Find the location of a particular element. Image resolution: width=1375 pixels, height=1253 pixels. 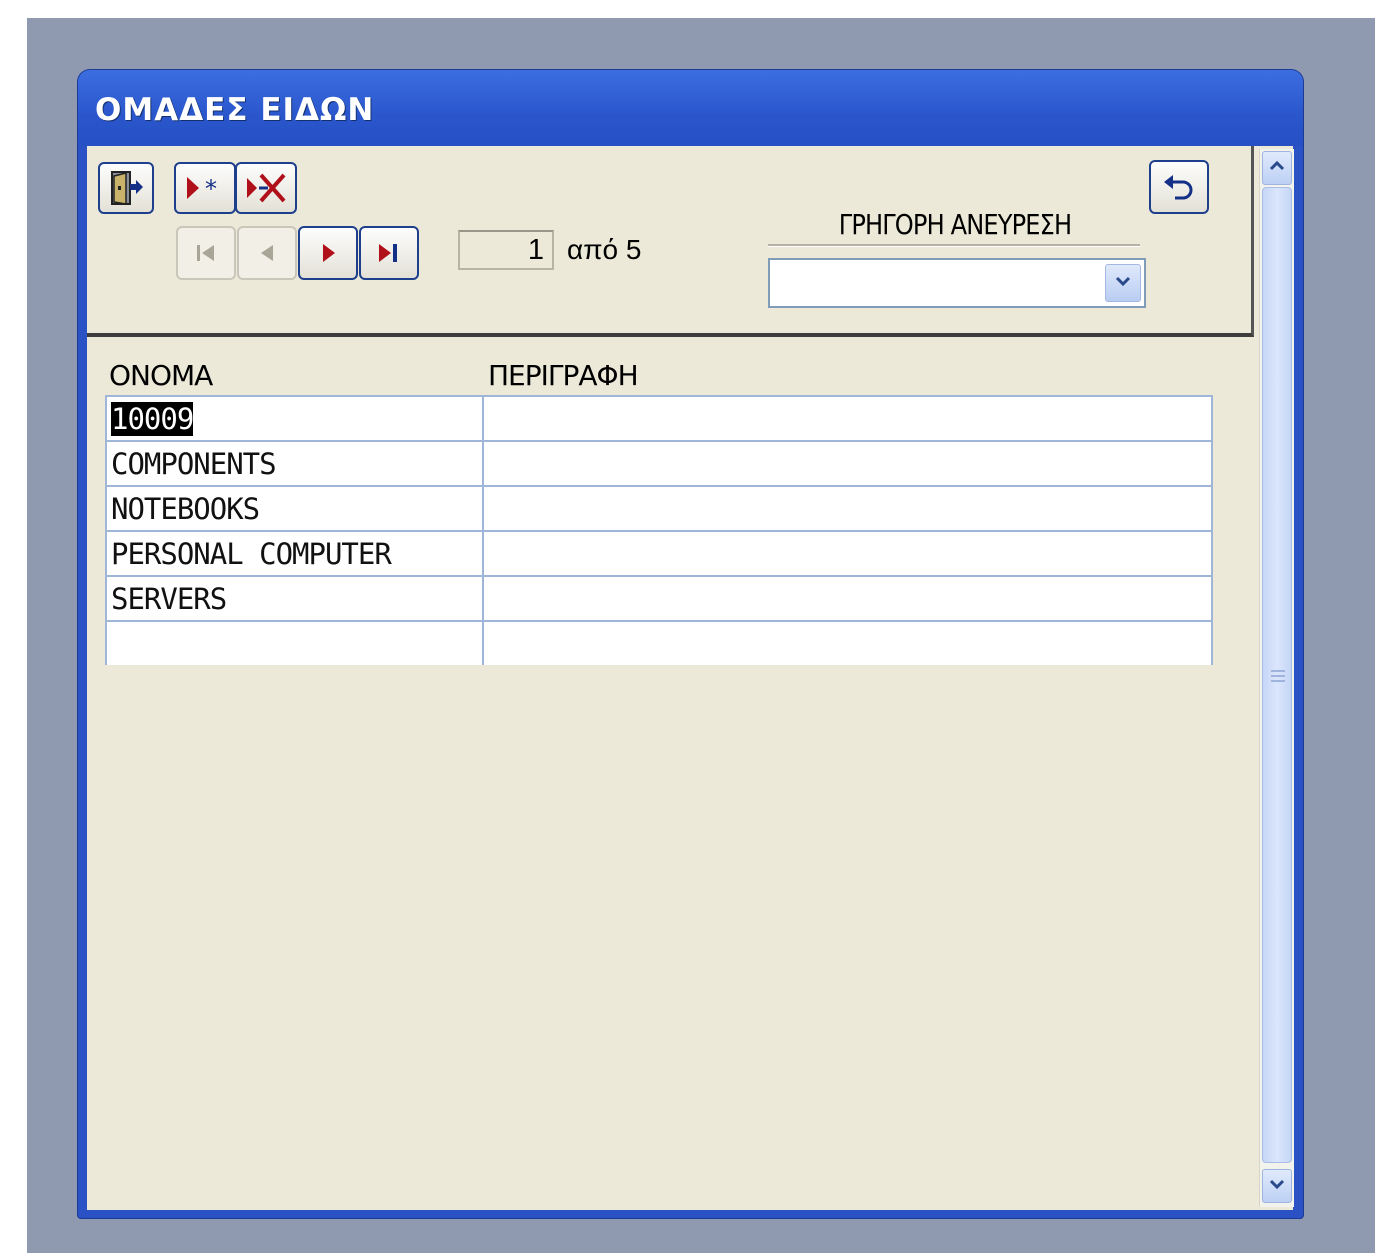

selected-cell-text: 10009 is located at coordinates (152, 418).